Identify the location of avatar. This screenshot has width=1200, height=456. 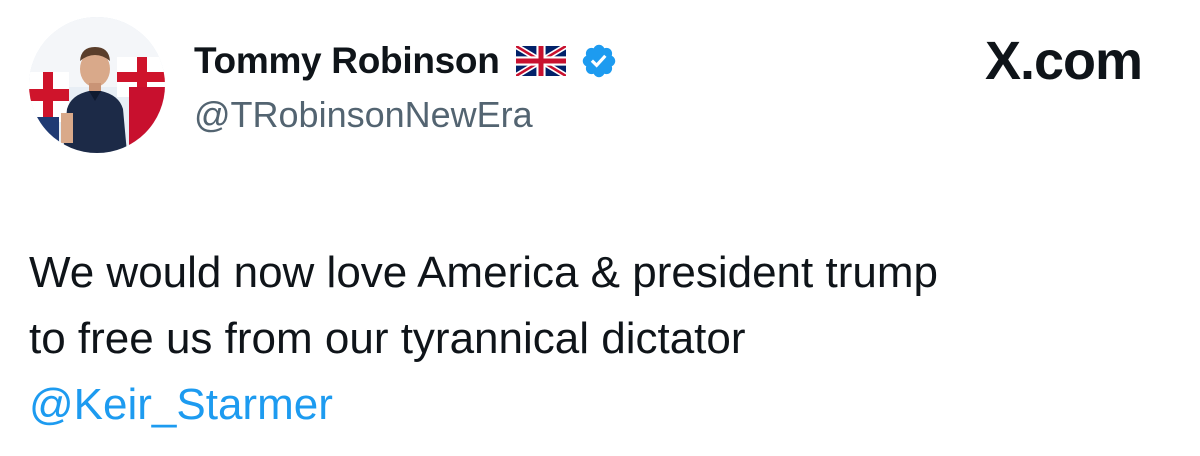
(97, 85).